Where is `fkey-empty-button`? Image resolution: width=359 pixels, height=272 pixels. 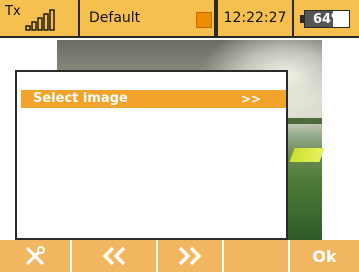
fkey-empty-button is located at coordinates (257, 256).